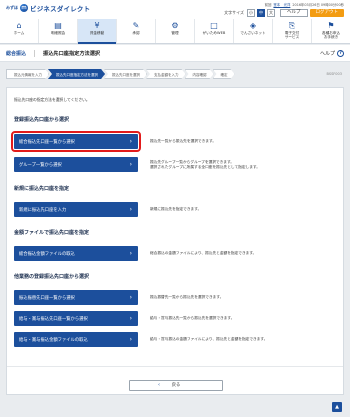  I want to click on intro-text: 振込先口座の指定方法を選択してください。, so click(52, 99).